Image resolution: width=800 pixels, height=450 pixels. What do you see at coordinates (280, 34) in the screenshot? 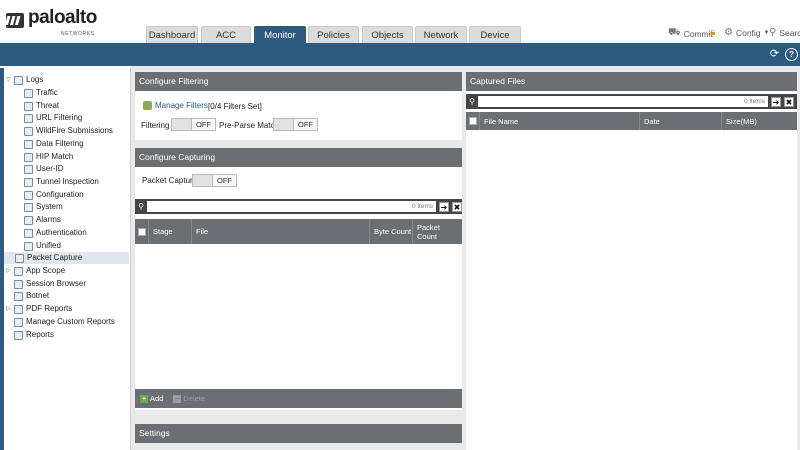
I see `tab-monitor: Monitor` at bounding box center [280, 34].